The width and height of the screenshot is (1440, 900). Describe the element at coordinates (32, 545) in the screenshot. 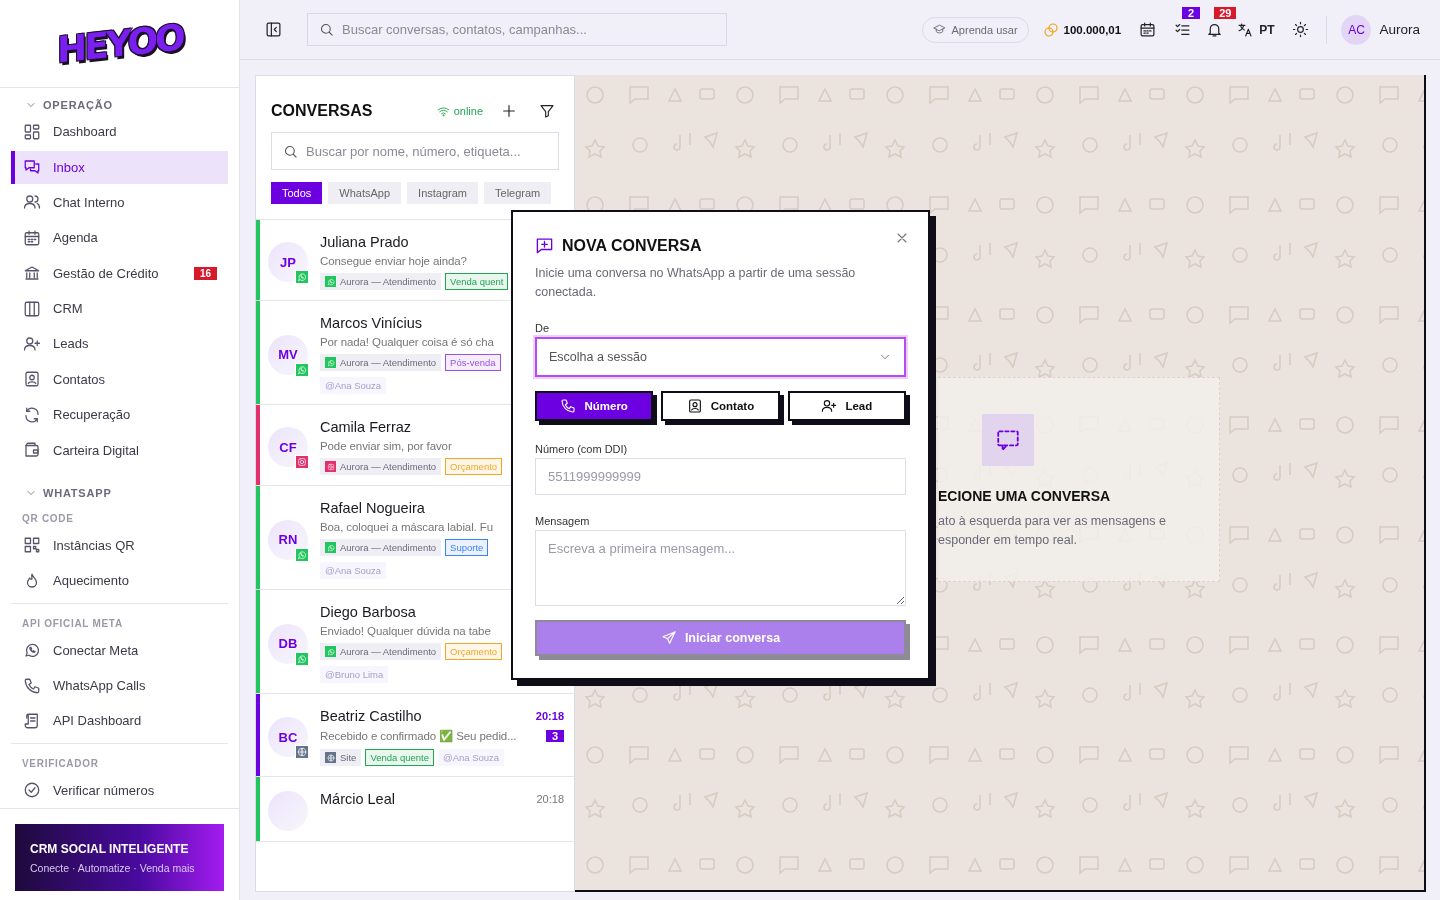

I see `qr-code-icon` at that location.